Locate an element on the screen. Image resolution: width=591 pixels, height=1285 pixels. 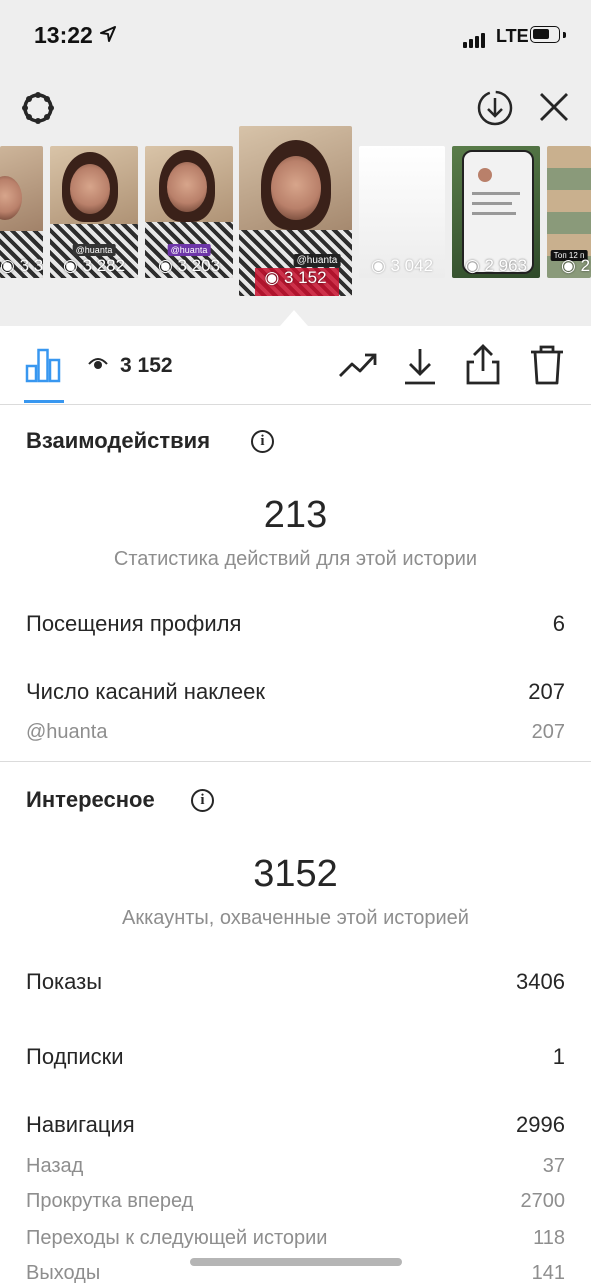
signal-icon is located at coordinates (475, 39).